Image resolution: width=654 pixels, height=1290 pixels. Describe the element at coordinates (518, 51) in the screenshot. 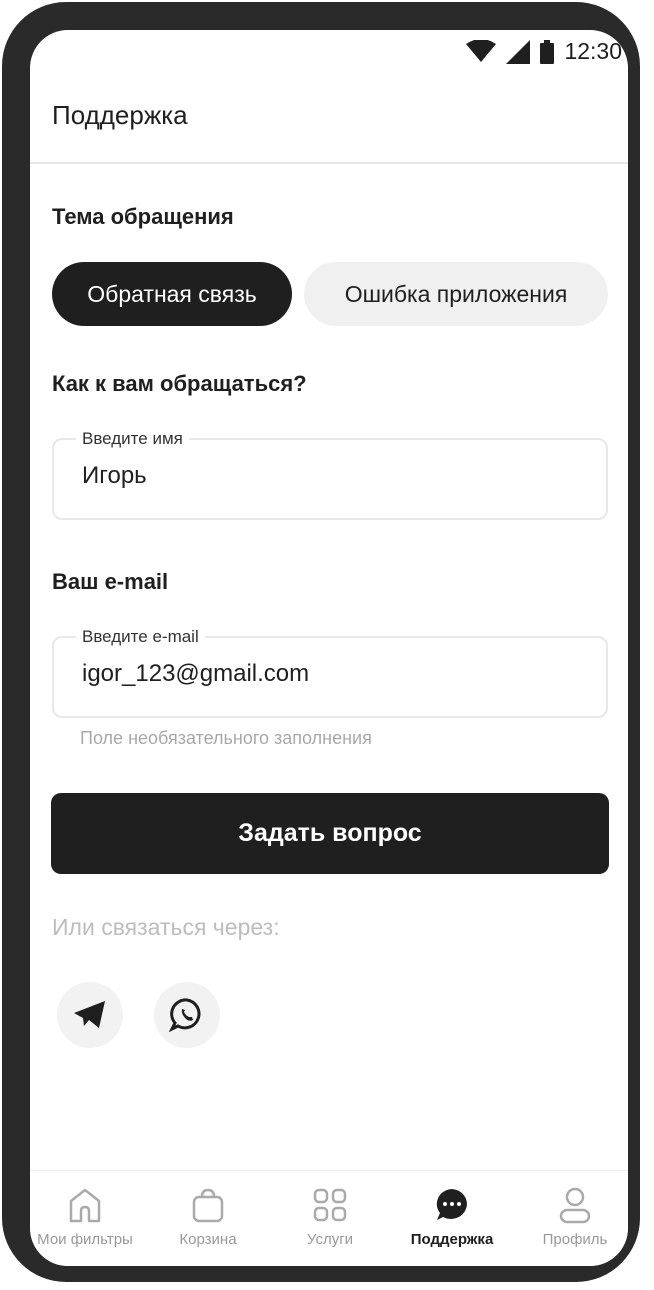

I see `signal-icon` at that location.